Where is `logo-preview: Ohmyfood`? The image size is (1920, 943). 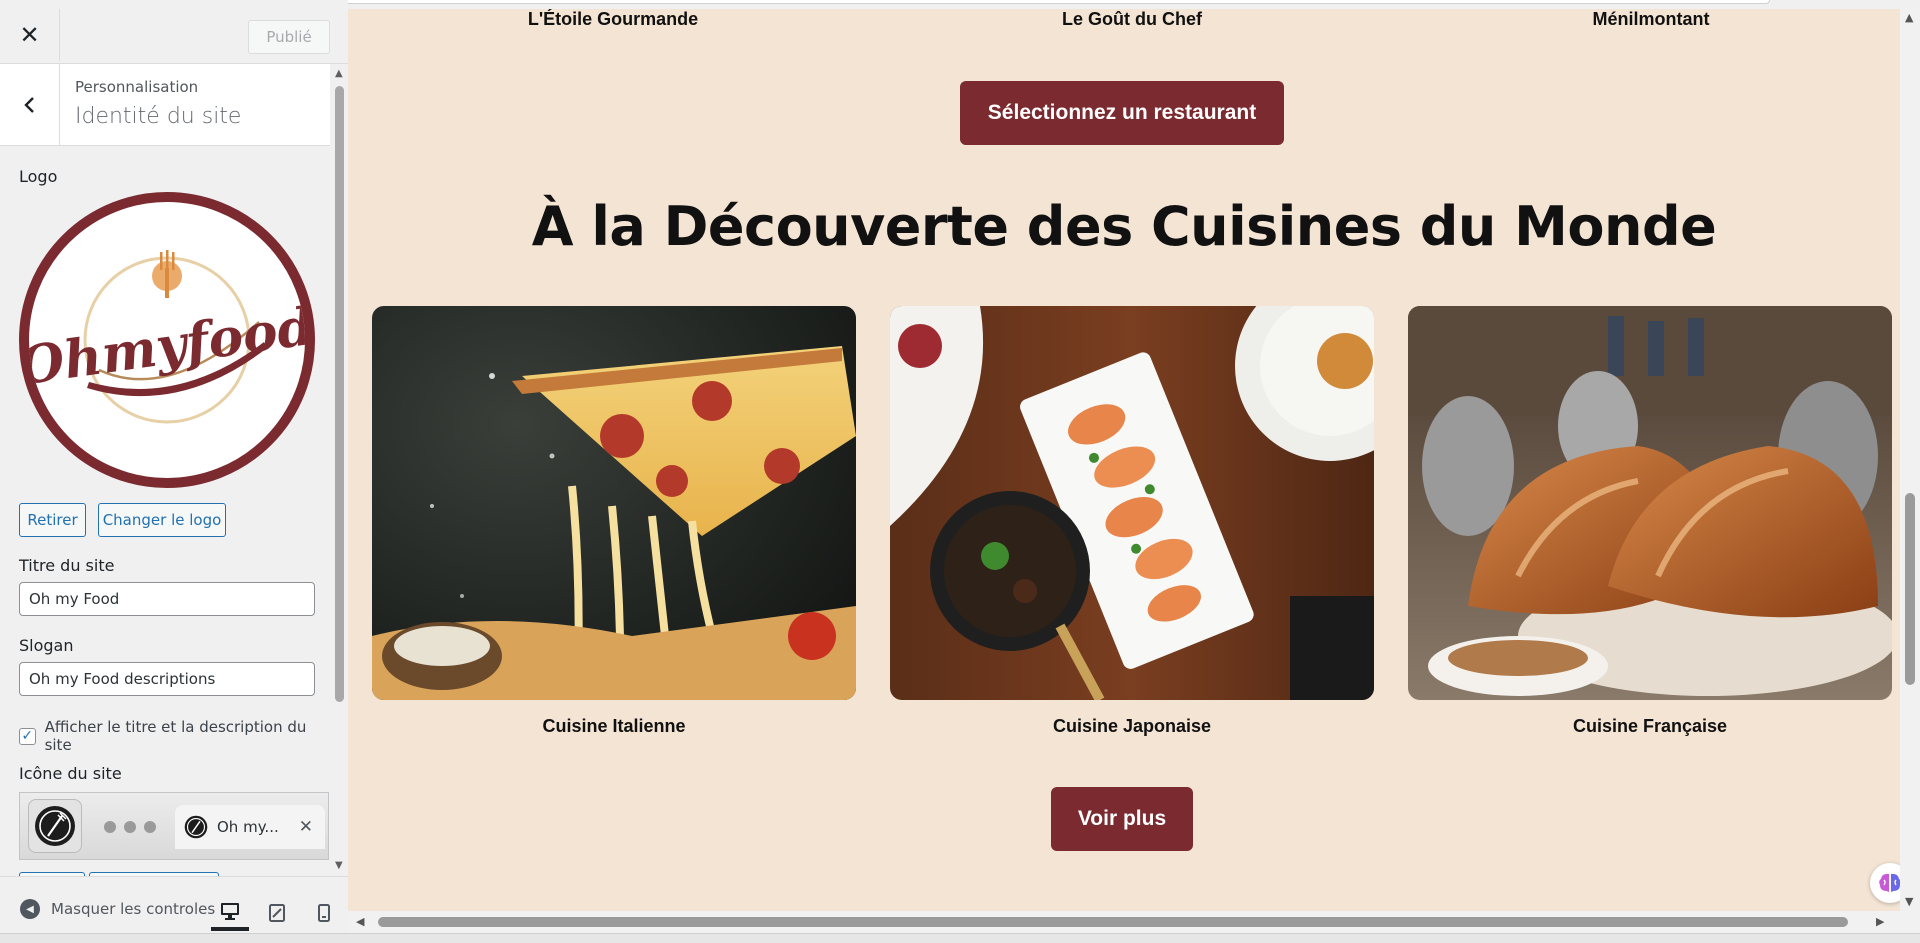 logo-preview: Ohmyfood is located at coordinates (167, 340).